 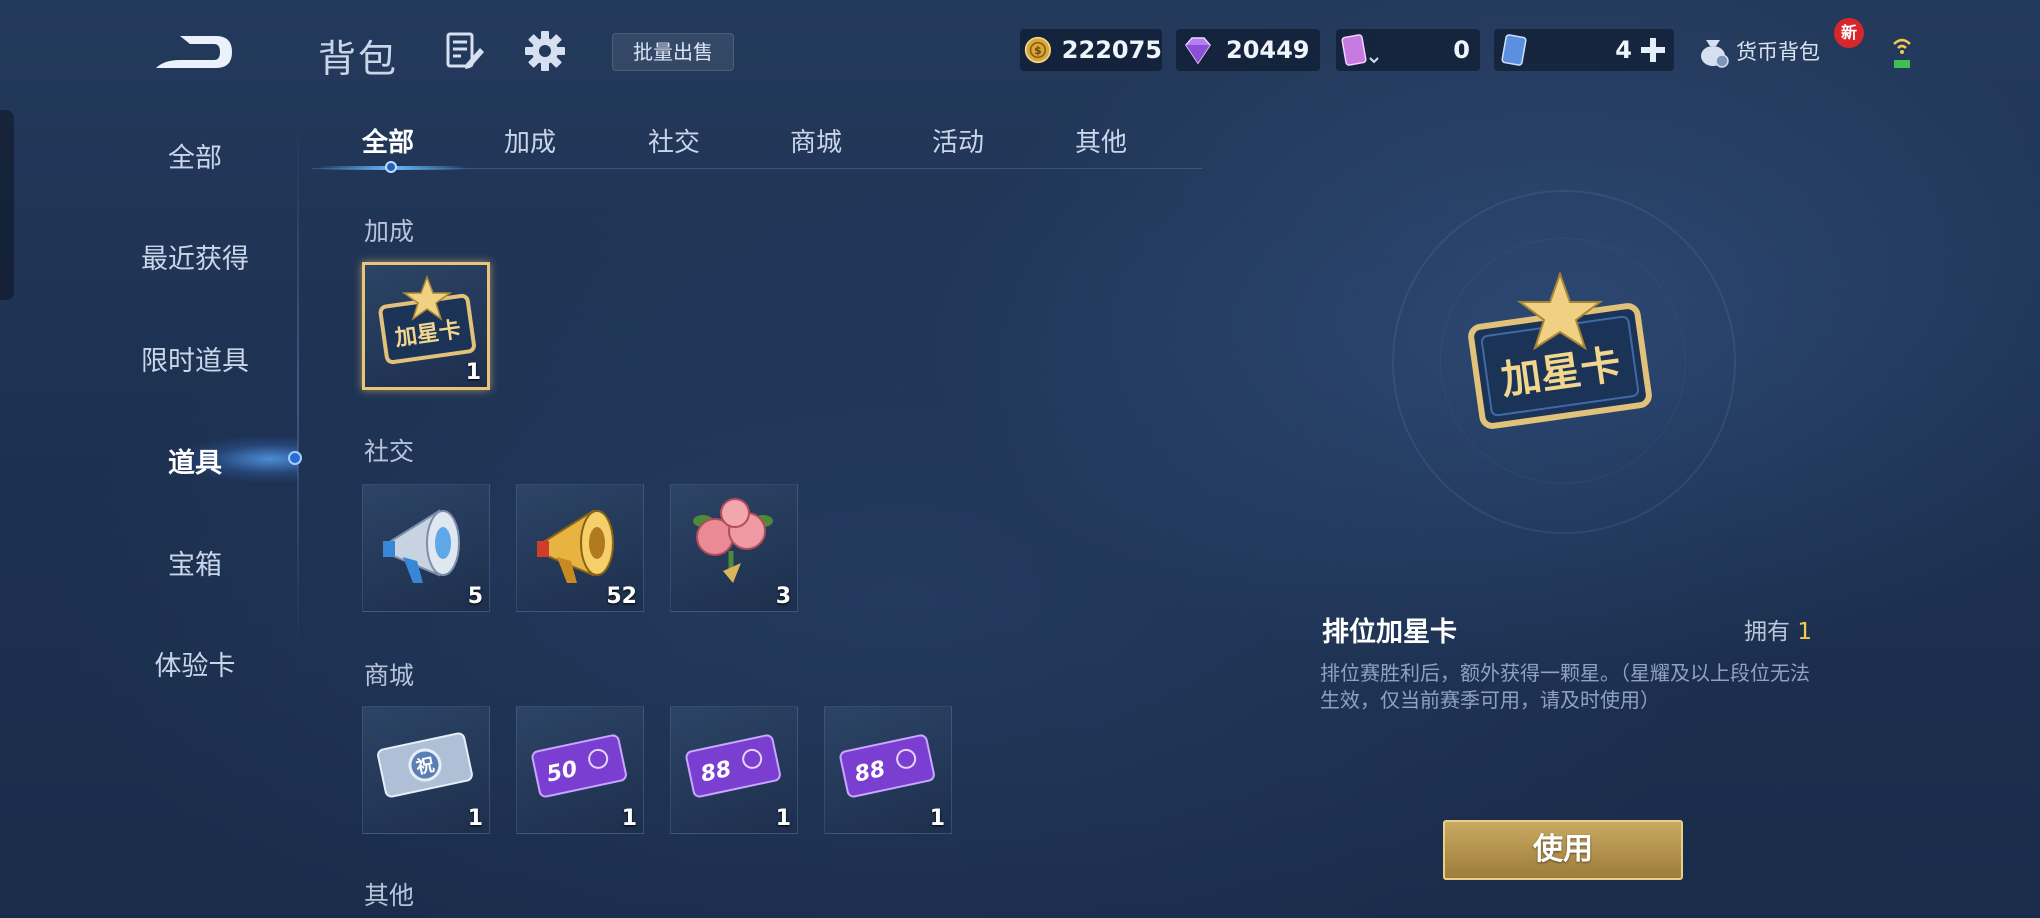 What do you see at coordinates (425, 765) in the screenshot?
I see `silver-coupon-icon: 祝` at bounding box center [425, 765].